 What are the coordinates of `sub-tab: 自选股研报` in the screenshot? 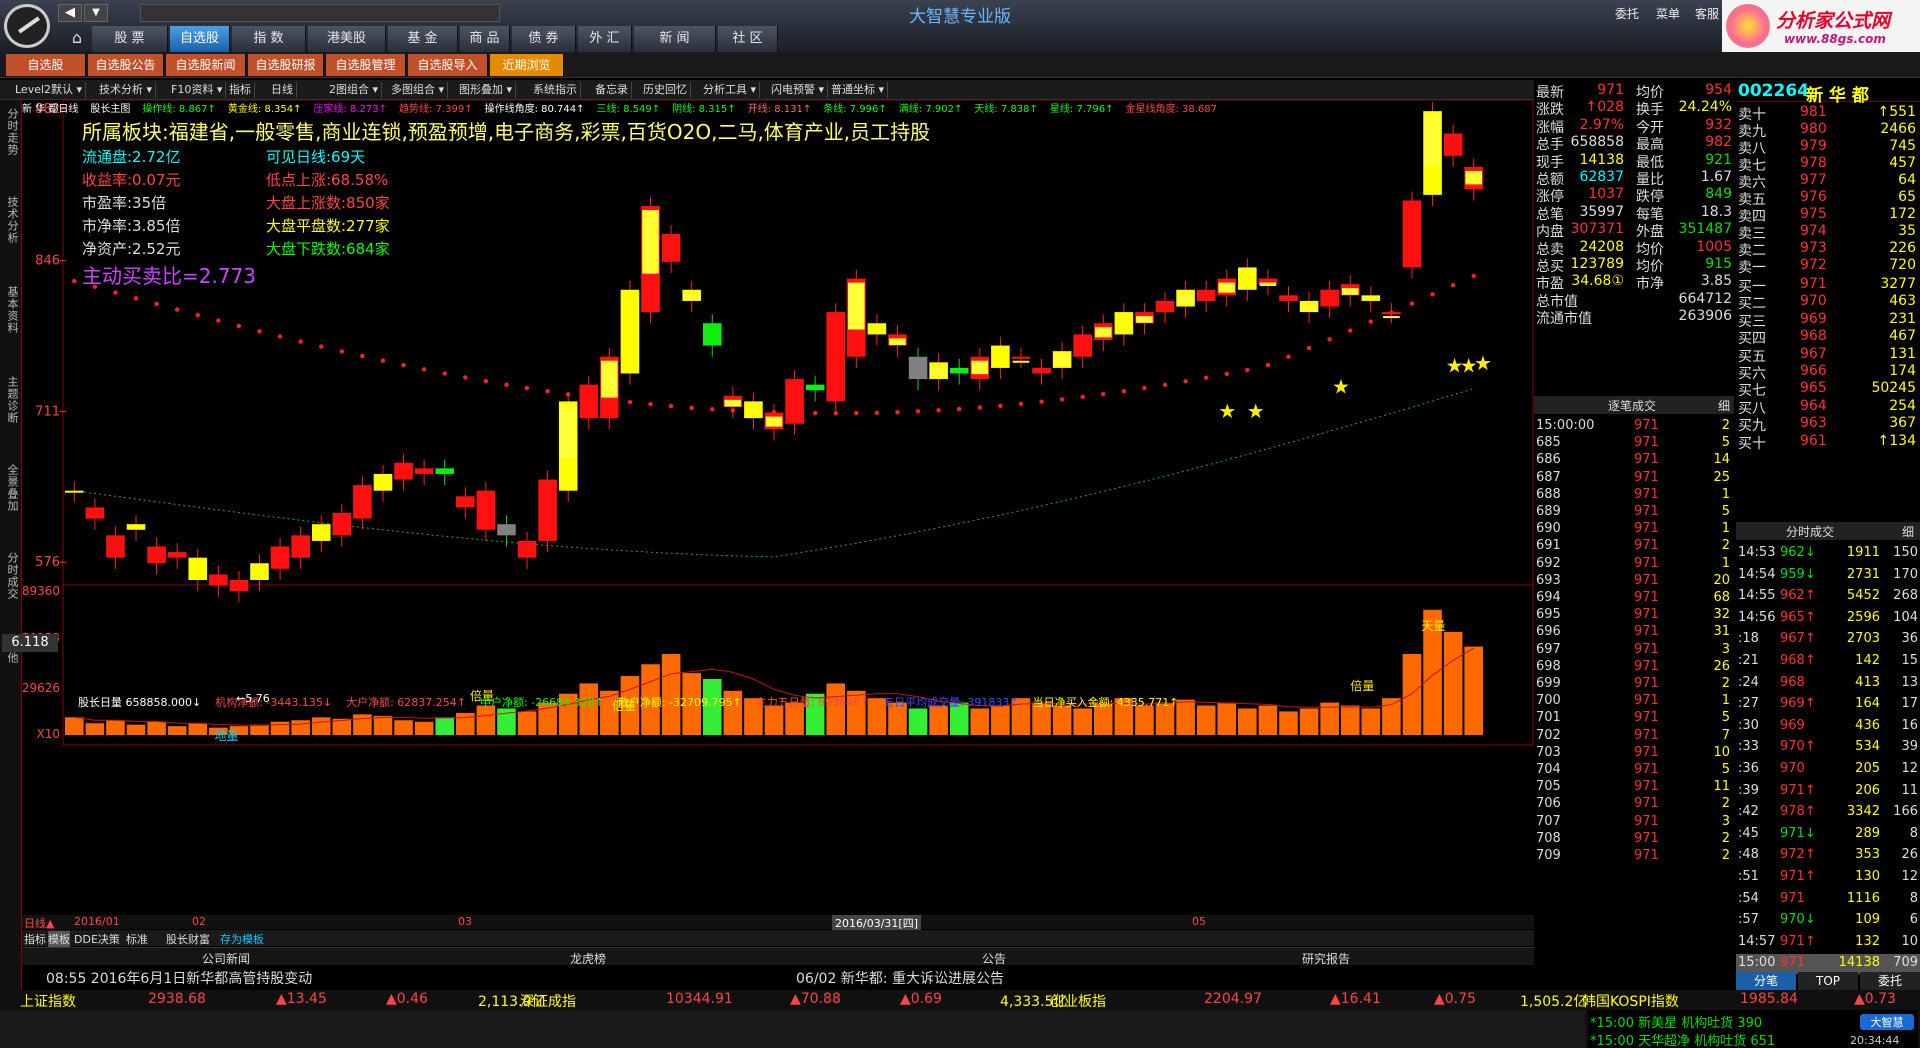 It's located at (286, 65).